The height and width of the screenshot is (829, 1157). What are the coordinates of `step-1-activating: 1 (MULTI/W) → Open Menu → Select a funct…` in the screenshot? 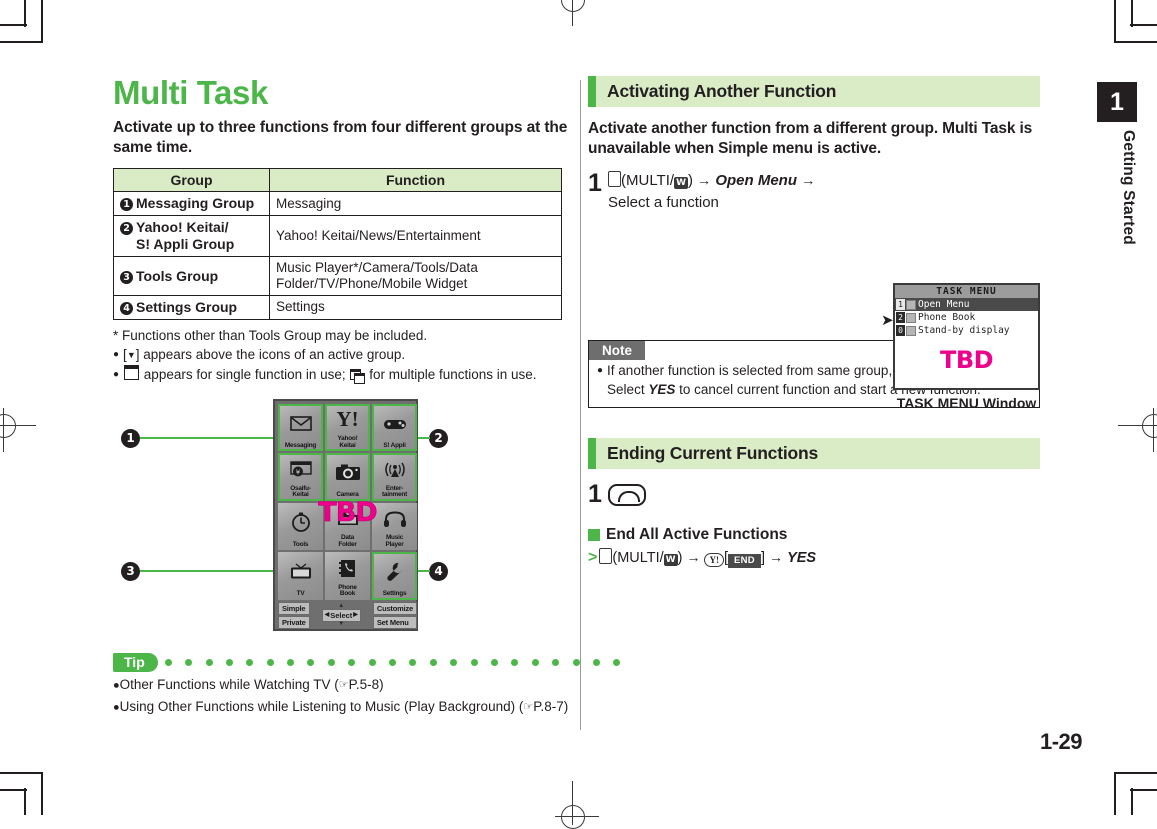 It's located at (733, 192).